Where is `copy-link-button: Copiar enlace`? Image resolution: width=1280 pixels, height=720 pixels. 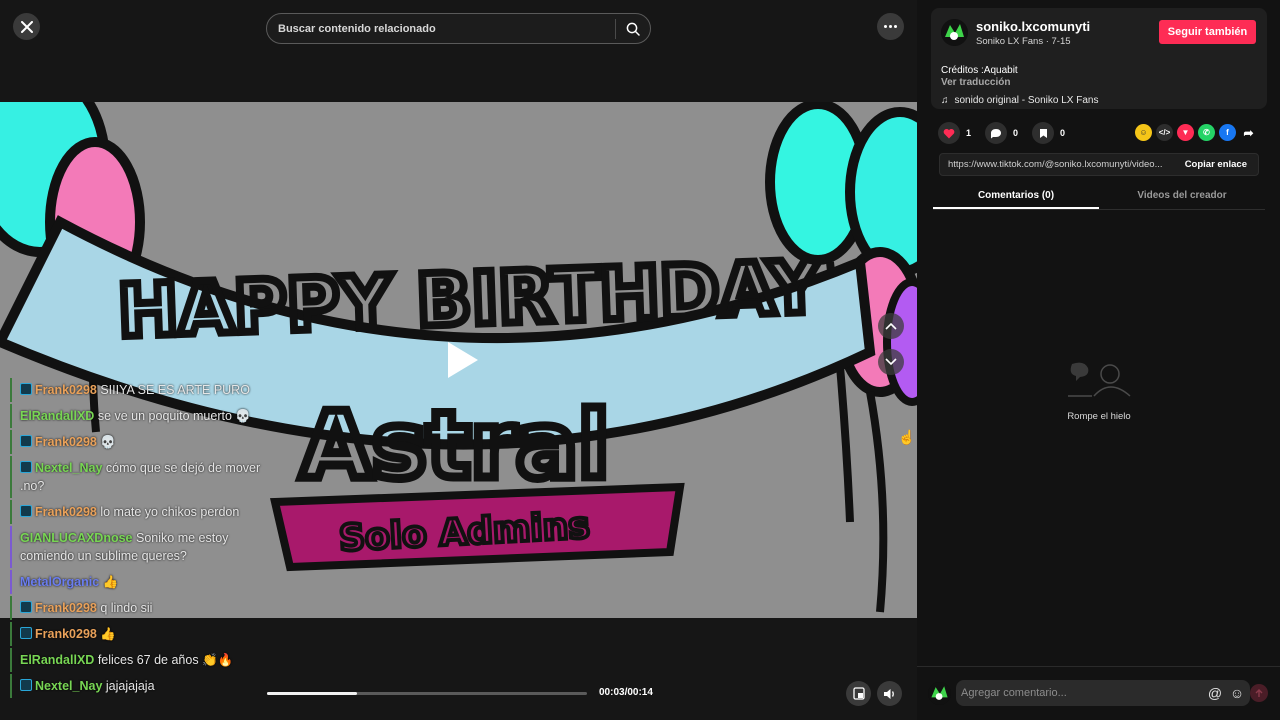
copy-link-button: Copiar enlace is located at coordinates (1217, 164).